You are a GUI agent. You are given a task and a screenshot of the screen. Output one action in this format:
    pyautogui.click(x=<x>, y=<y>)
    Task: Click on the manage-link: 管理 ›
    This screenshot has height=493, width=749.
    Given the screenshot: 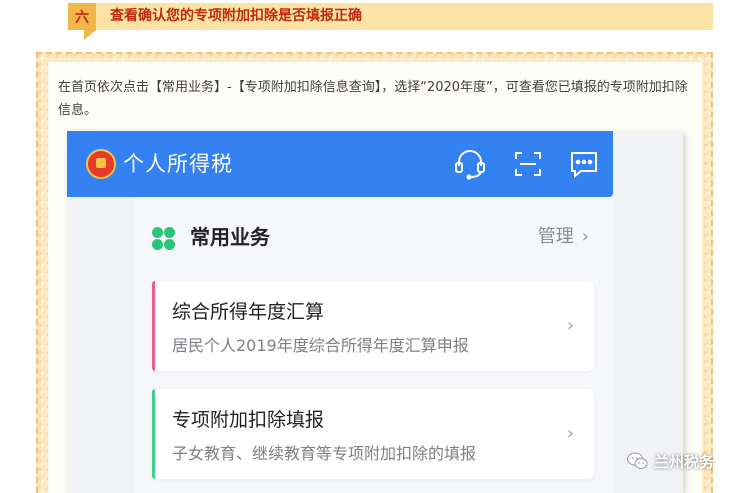 What is the action you would take?
    pyautogui.click(x=563, y=237)
    